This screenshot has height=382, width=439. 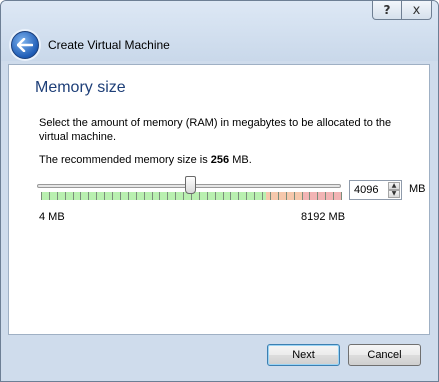 I want to click on next-button-label: Next, so click(x=303, y=355).